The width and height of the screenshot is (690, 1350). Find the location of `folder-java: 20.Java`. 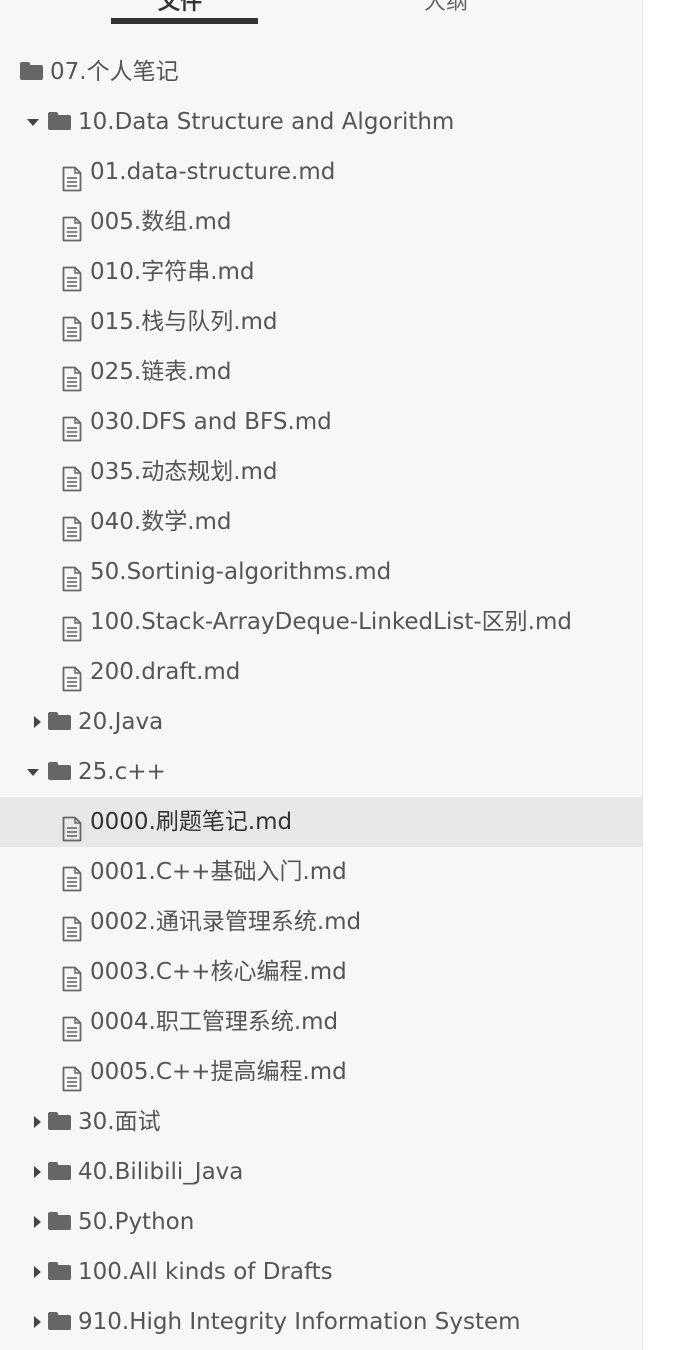

folder-java: 20.Java is located at coordinates (321, 722).